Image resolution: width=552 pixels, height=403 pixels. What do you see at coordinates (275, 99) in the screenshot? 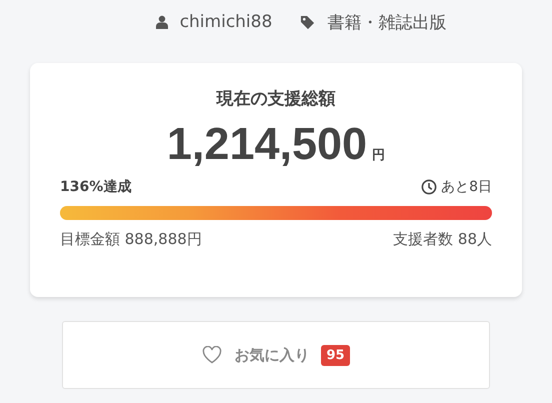
I see `funding-title: 現在の支援総額` at bounding box center [275, 99].